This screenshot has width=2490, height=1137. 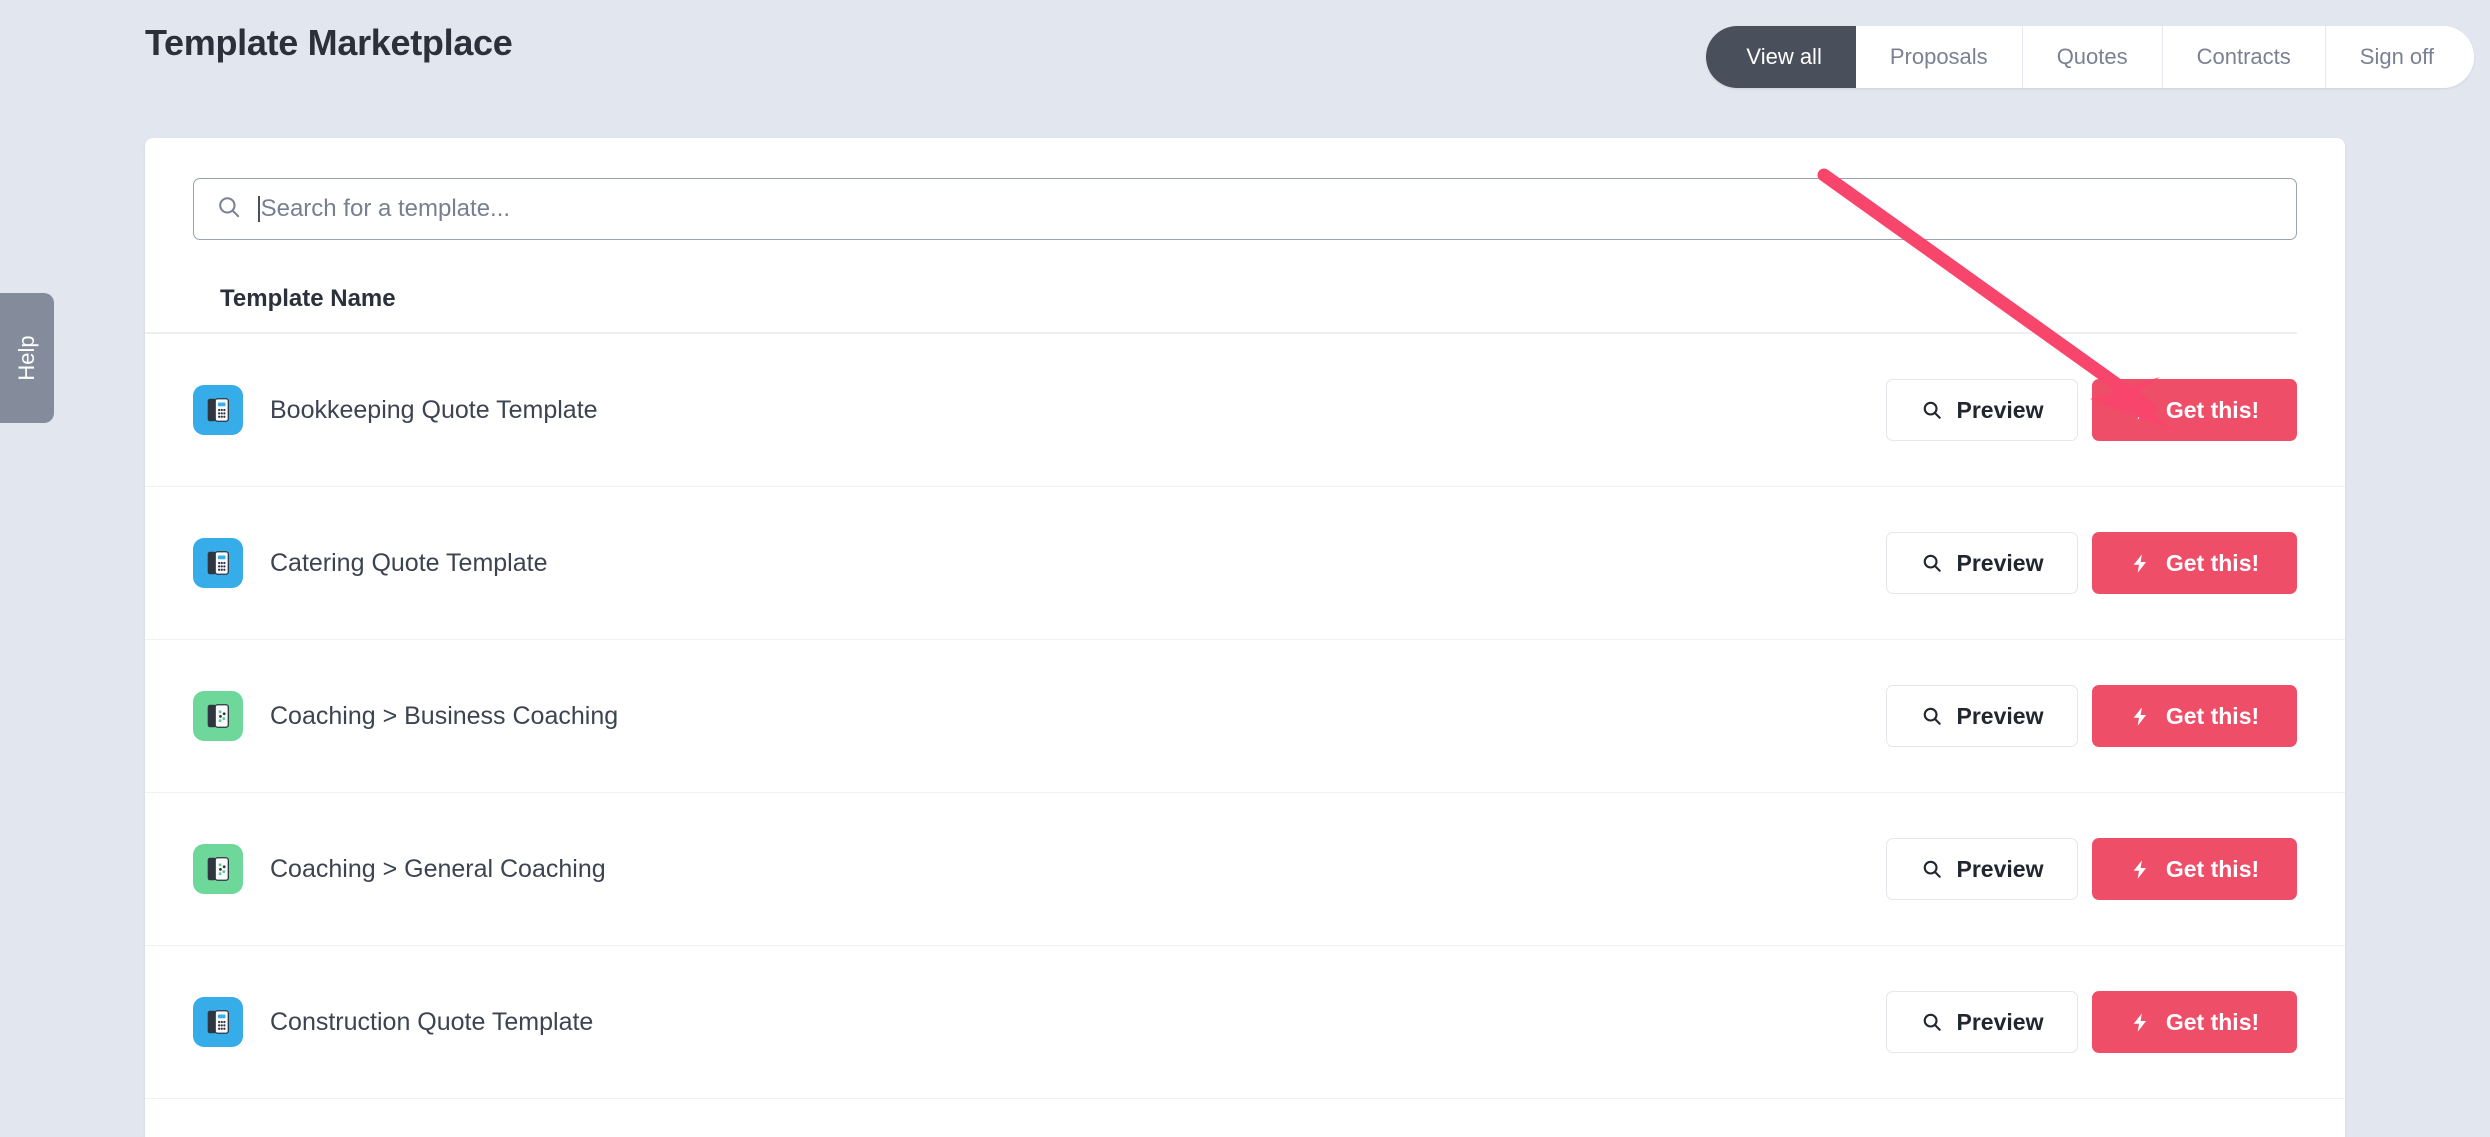 What do you see at coordinates (444, 715) in the screenshot?
I see `template-name: Coaching > Business Coaching` at bounding box center [444, 715].